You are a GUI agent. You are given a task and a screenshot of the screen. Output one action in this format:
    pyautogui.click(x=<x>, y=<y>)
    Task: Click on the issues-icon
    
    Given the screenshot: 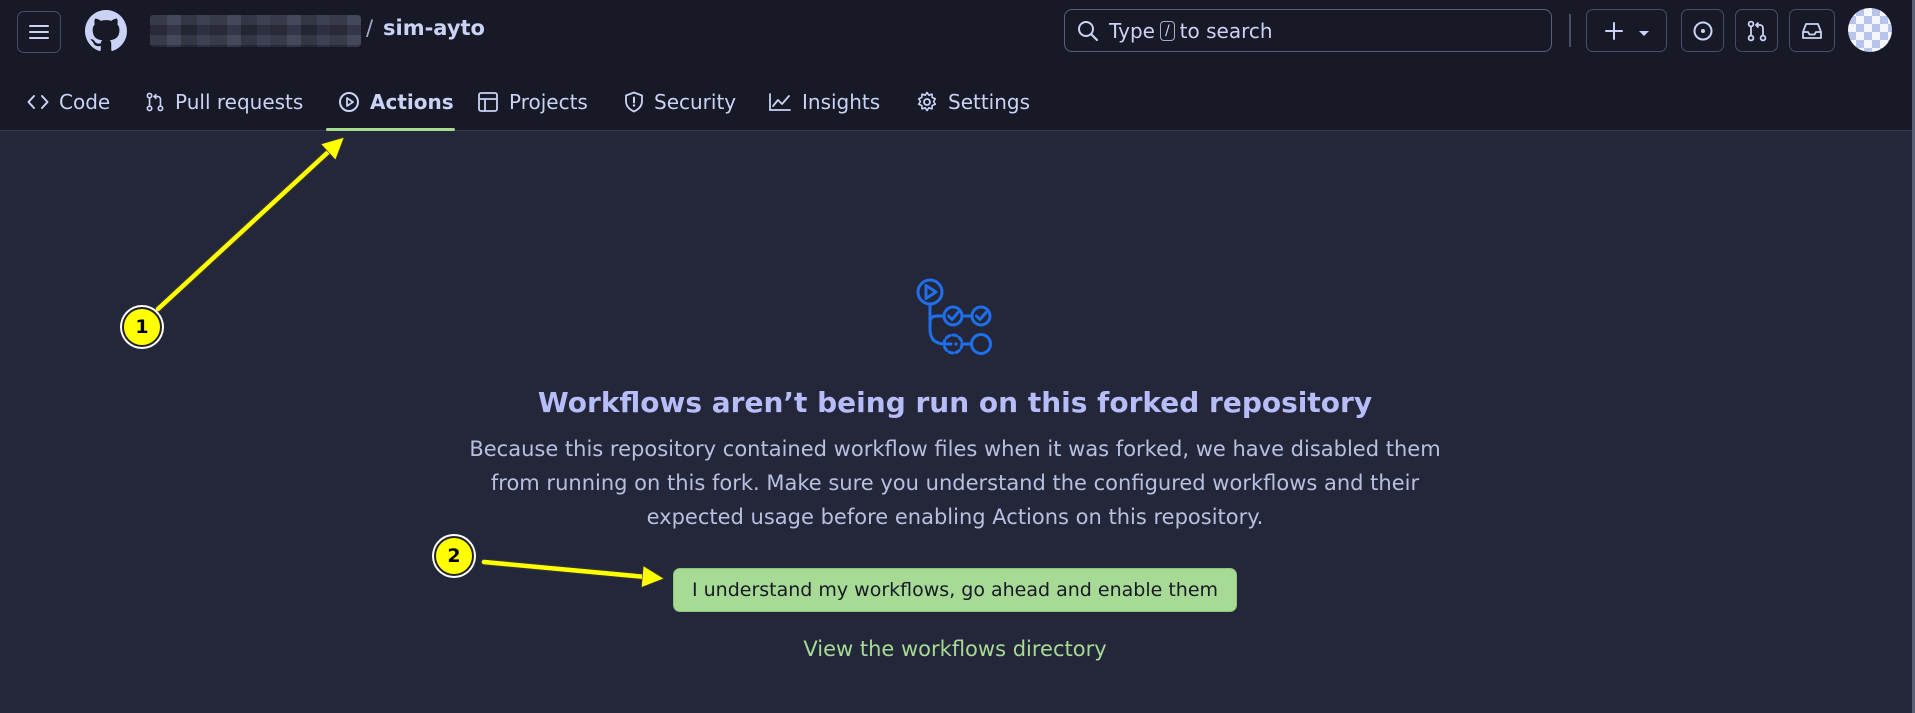 What is the action you would take?
    pyautogui.click(x=1702, y=30)
    